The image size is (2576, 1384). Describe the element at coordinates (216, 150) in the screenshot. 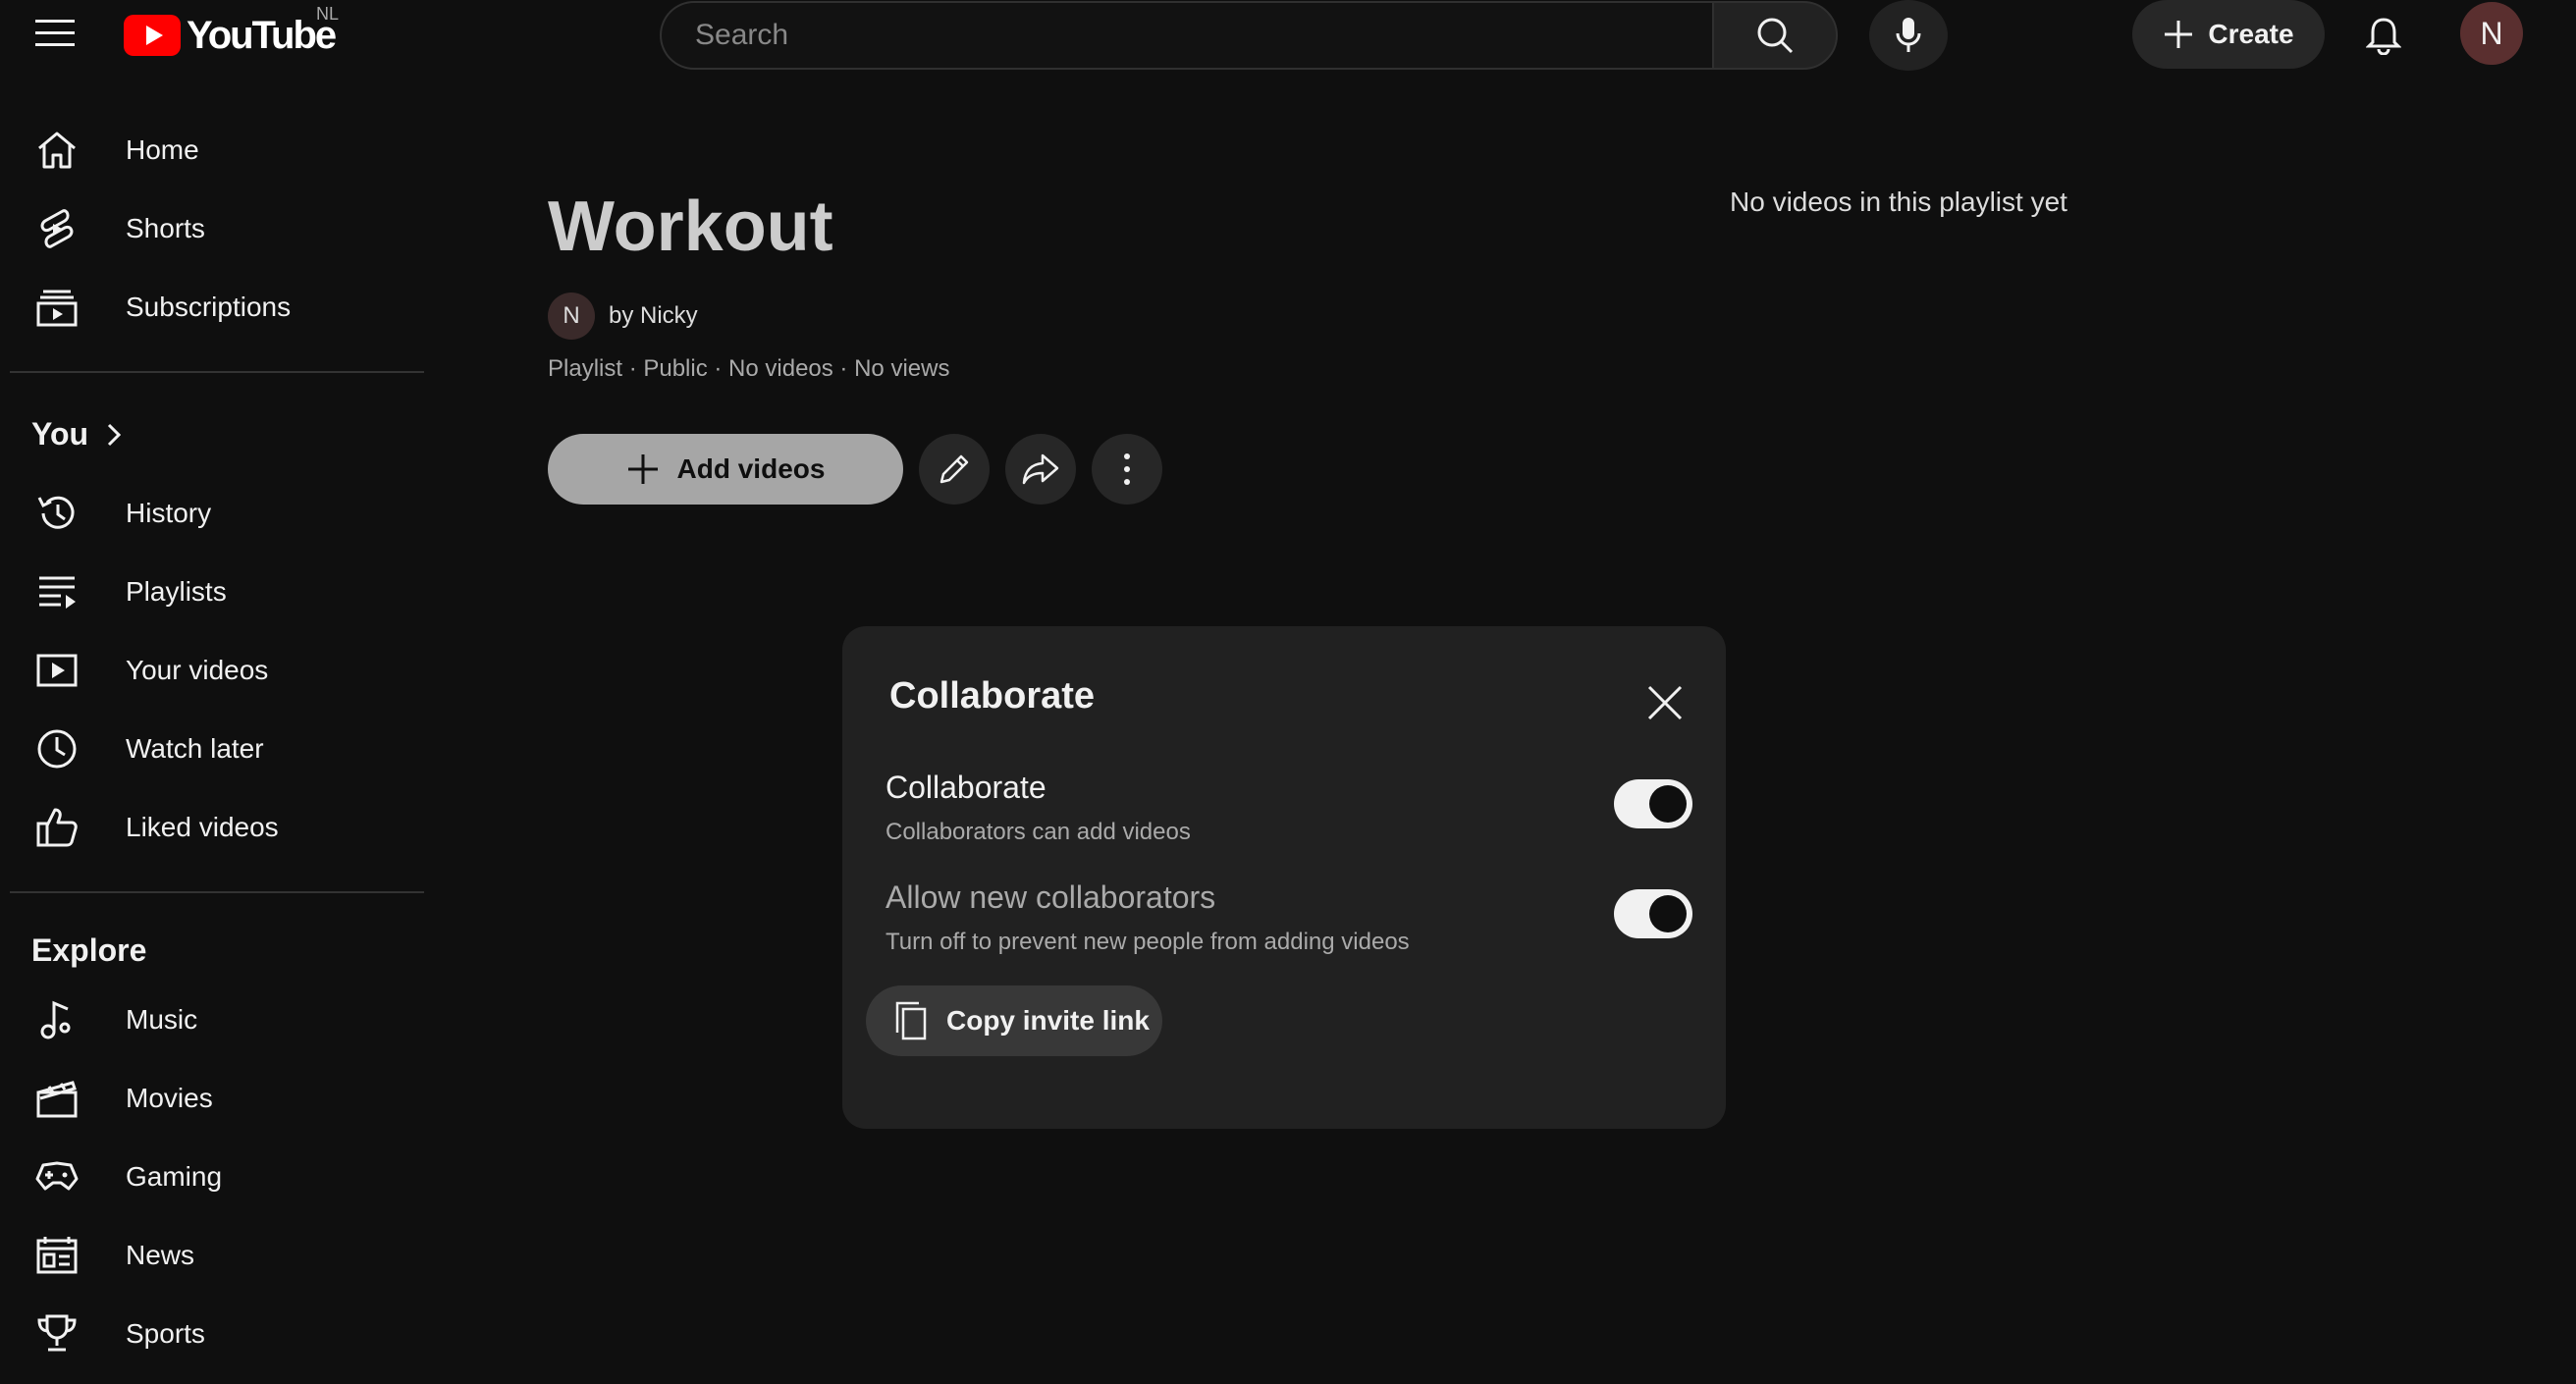

I see `sidebar-item-home: Home` at that location.